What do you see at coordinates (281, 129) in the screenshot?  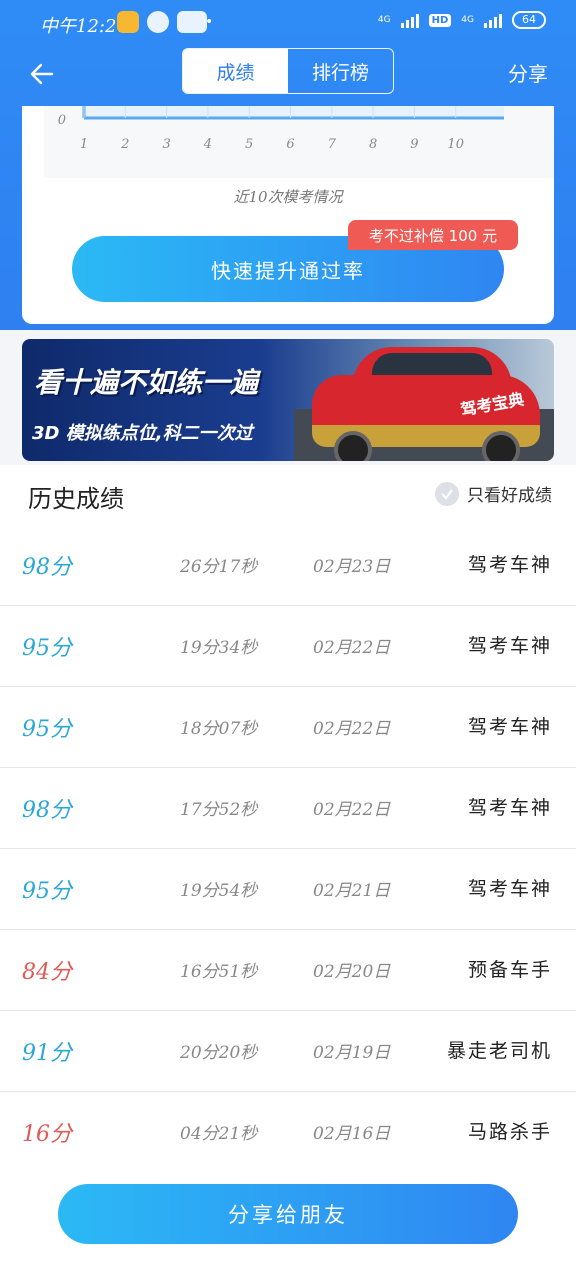 I see `score-chart: 01 2 3 4 5 6 7 8 9 10` at bounding box center [281, 129].